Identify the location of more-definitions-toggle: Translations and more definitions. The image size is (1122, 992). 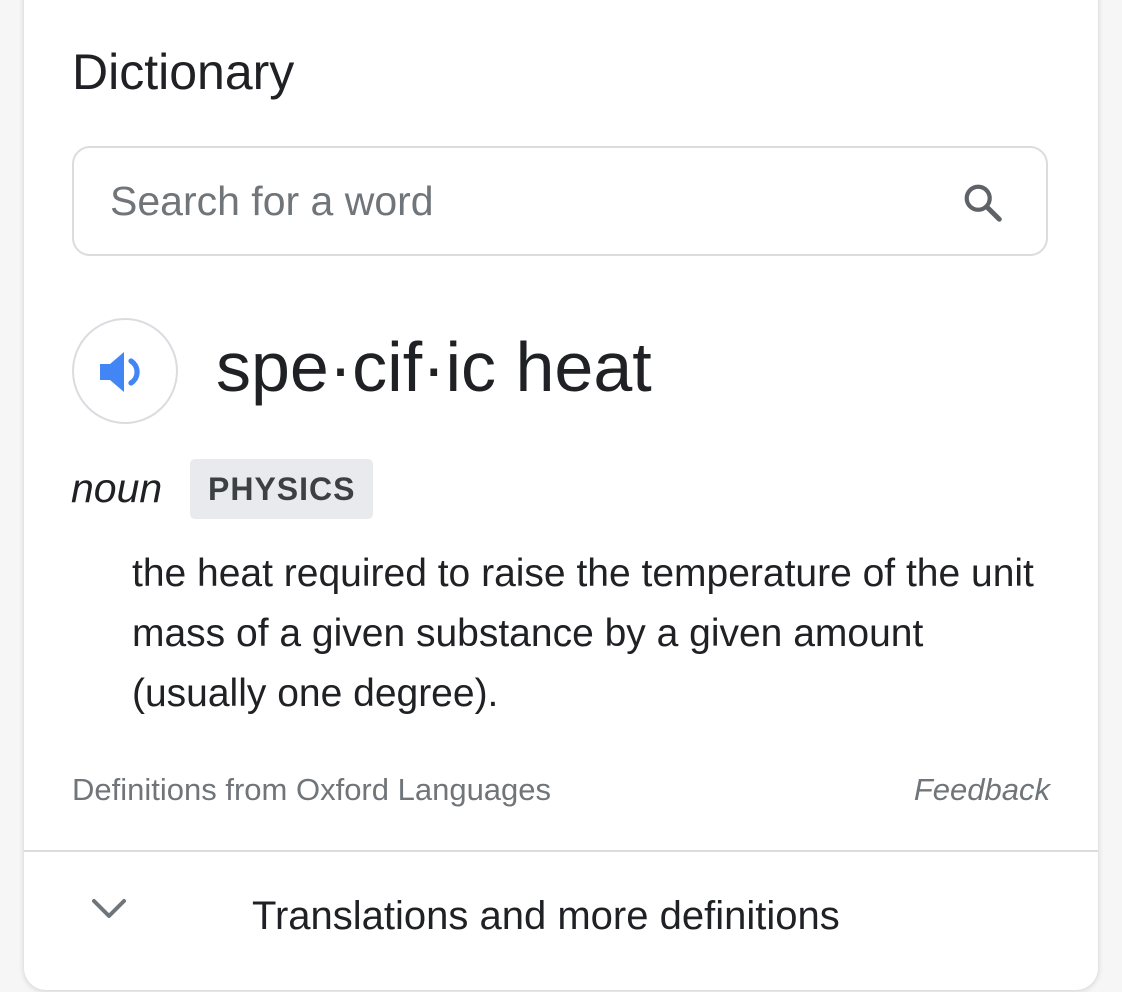
(561, 921).